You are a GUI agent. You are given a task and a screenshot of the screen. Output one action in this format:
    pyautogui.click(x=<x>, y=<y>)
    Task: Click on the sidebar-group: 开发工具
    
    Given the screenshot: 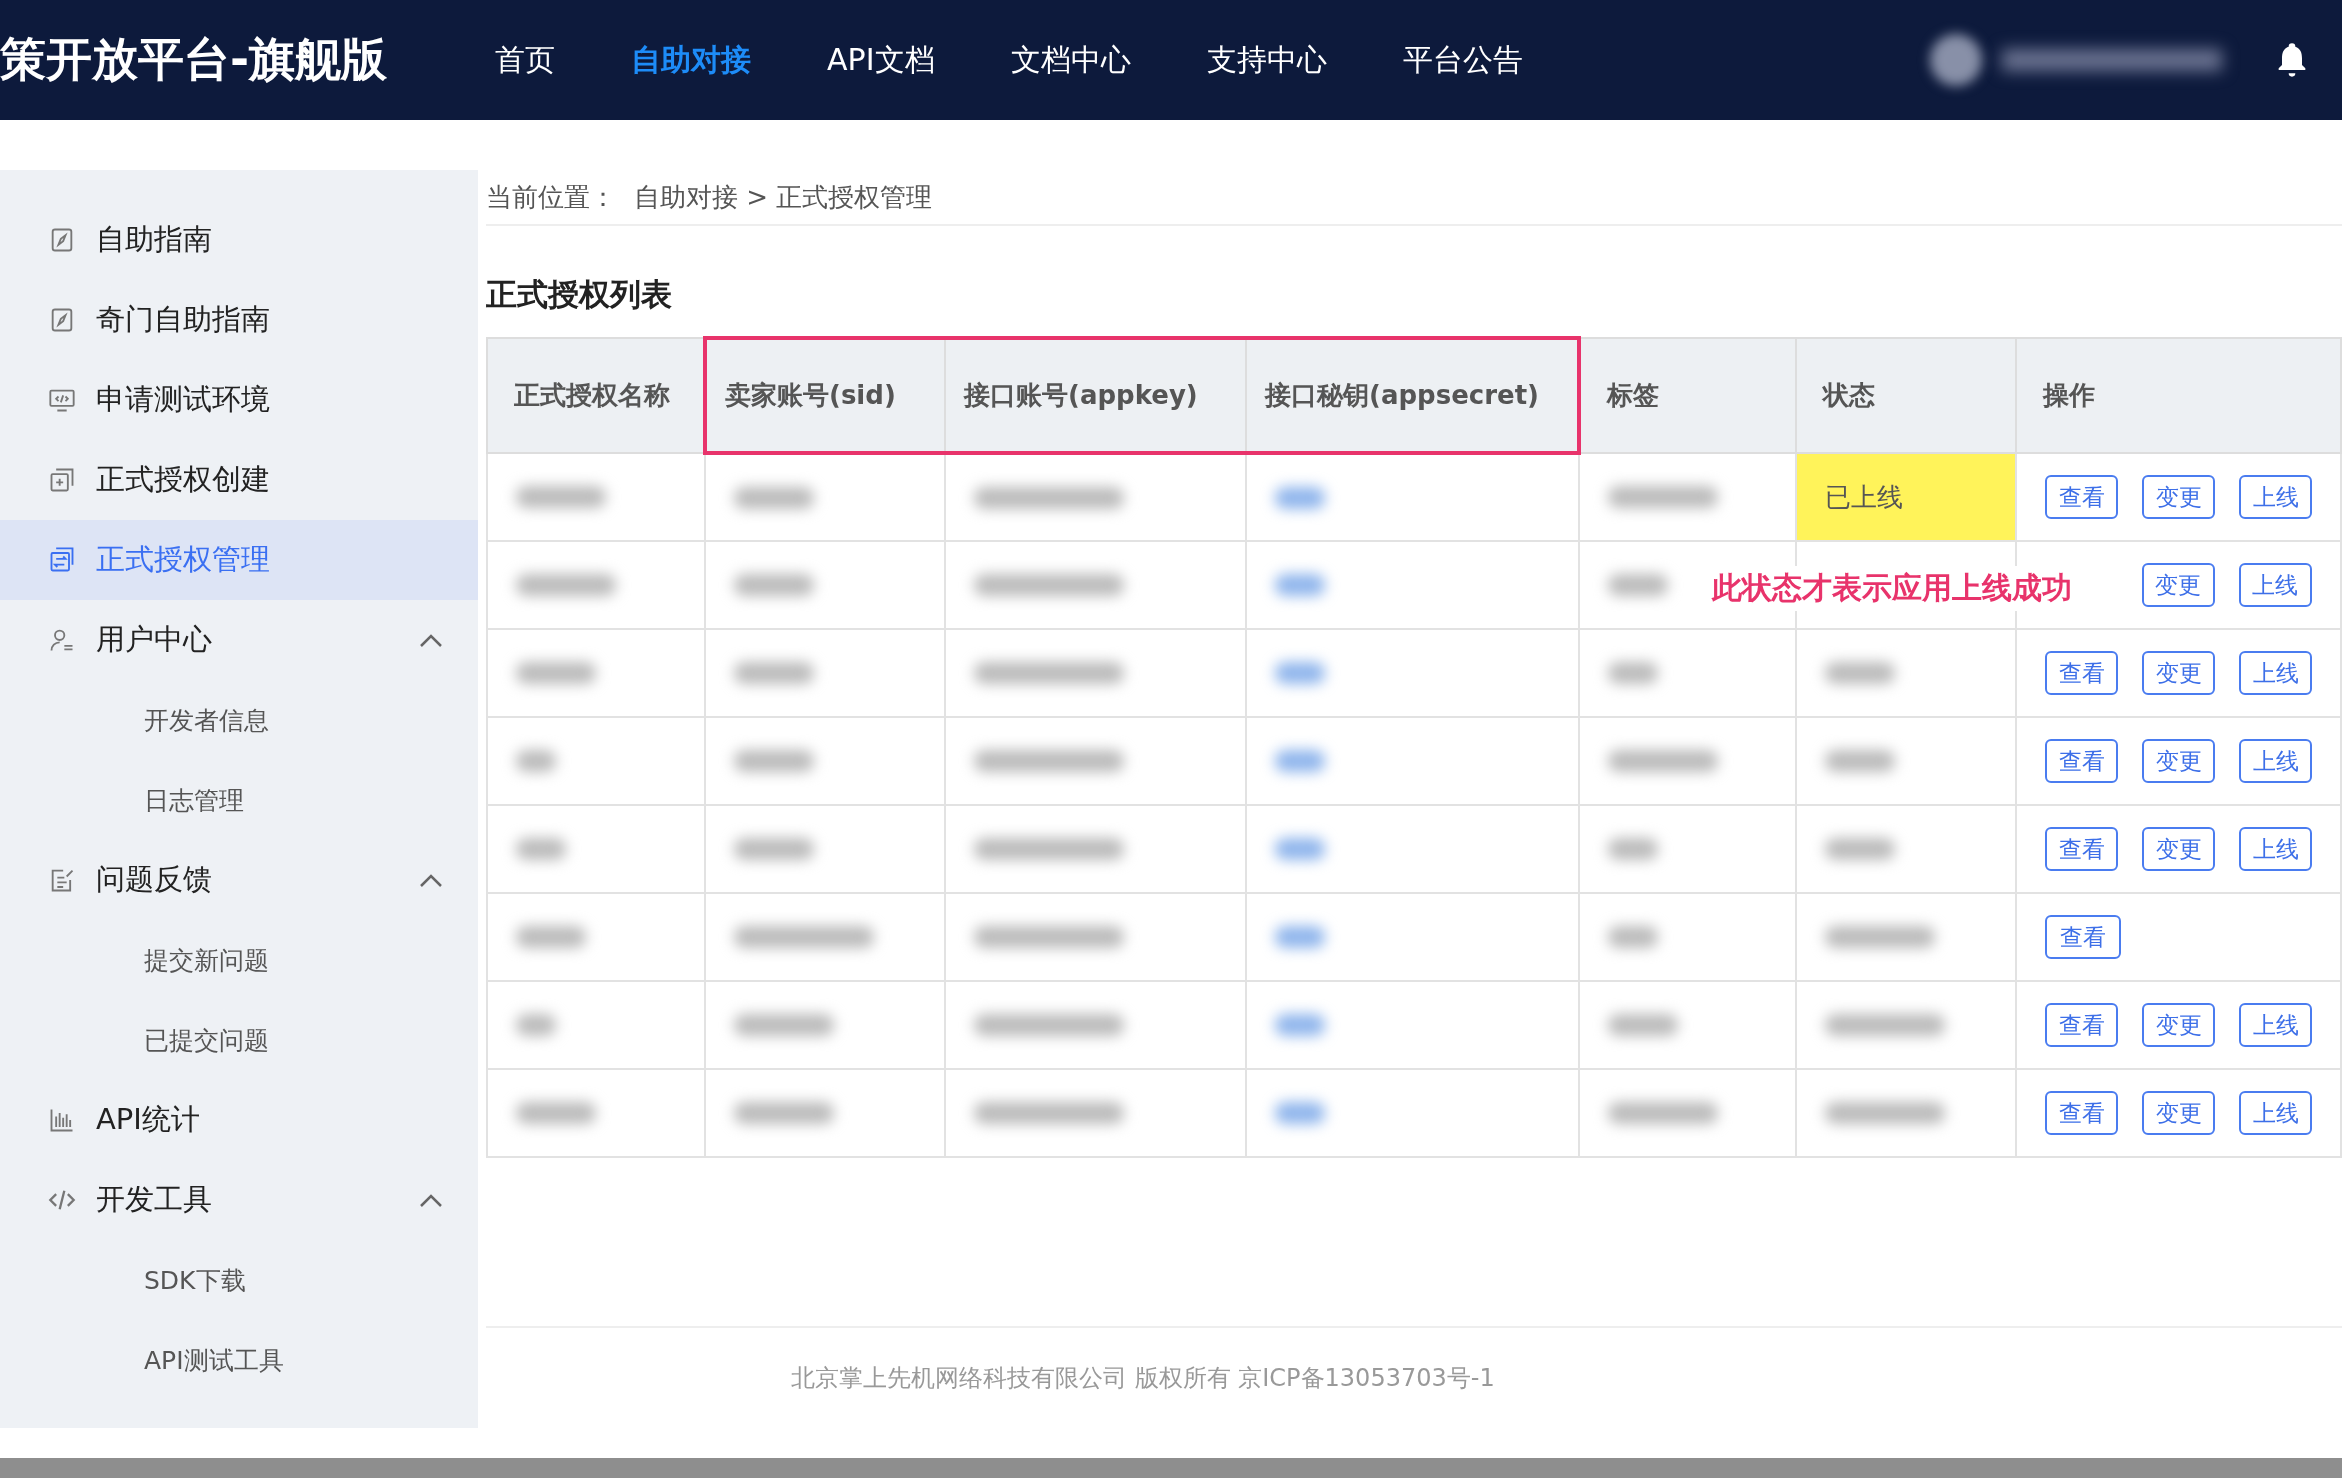 What is the action you would take?
    pyautogui.click(x=239, y=1200)
    